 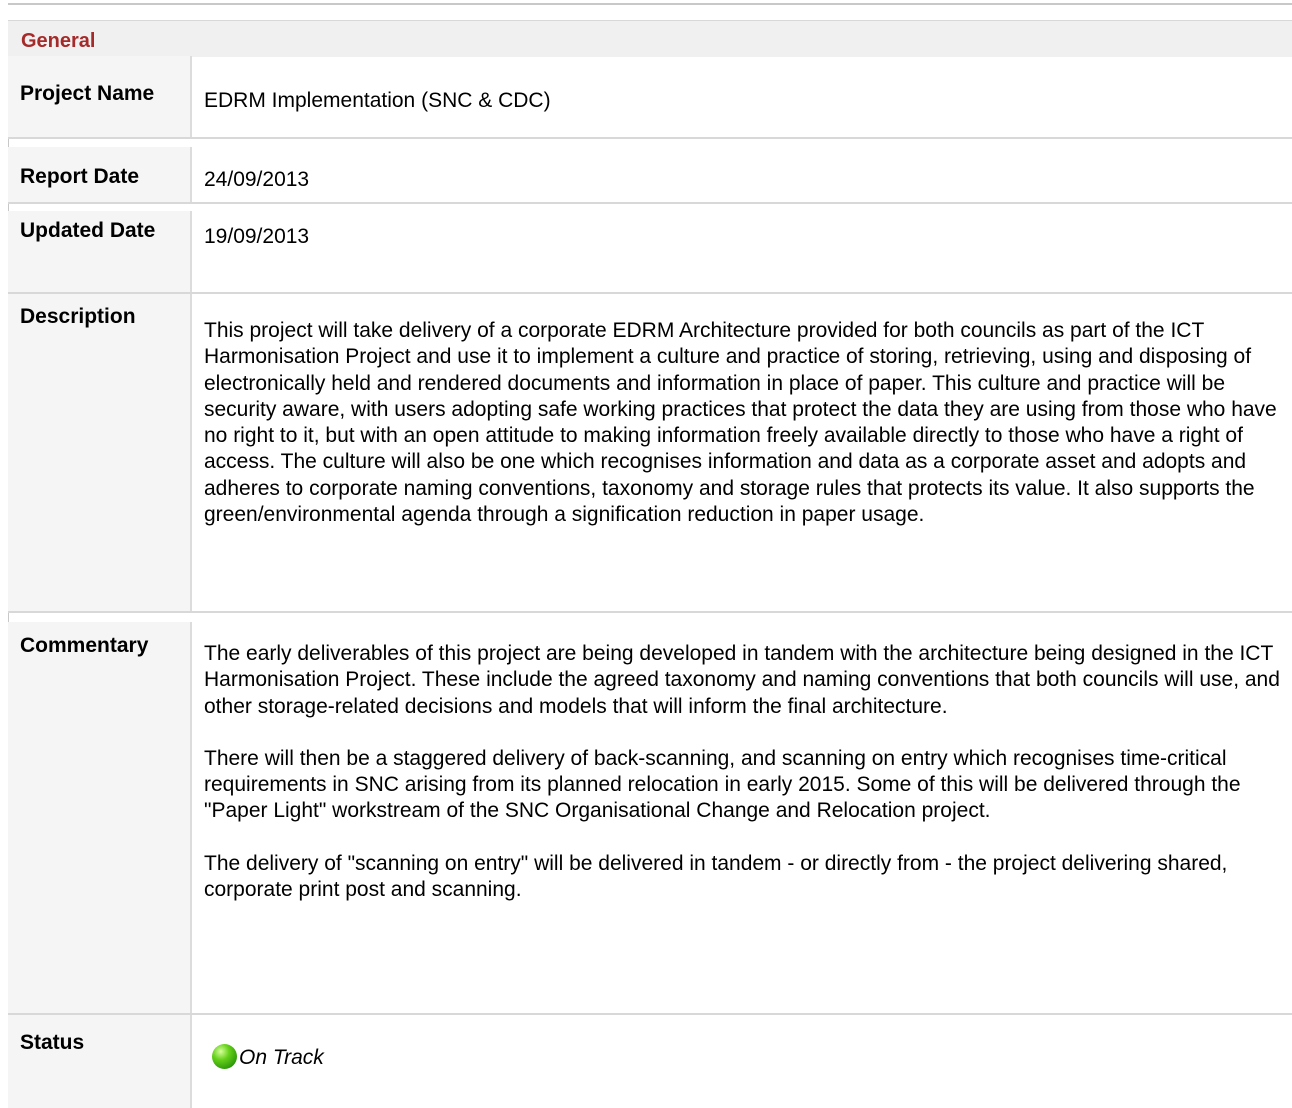 What do you see at coordinates (224, 1056) in the screenshot?
I see `green-status-indicator-icon` at bounding box center [224, 1056].